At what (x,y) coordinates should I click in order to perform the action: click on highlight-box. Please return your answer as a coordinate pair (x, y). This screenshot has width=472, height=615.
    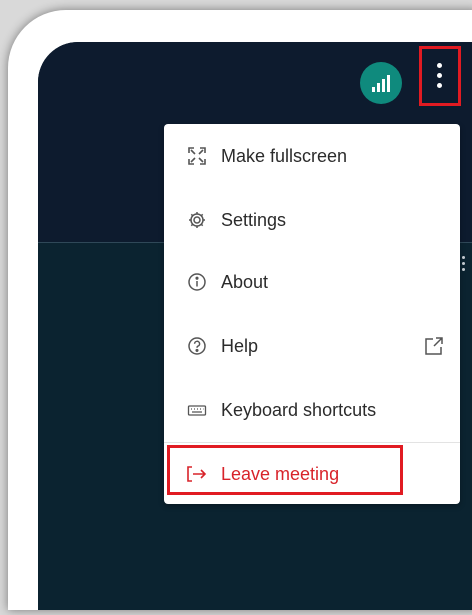
    Looking at the image, I should click on (285, 470).